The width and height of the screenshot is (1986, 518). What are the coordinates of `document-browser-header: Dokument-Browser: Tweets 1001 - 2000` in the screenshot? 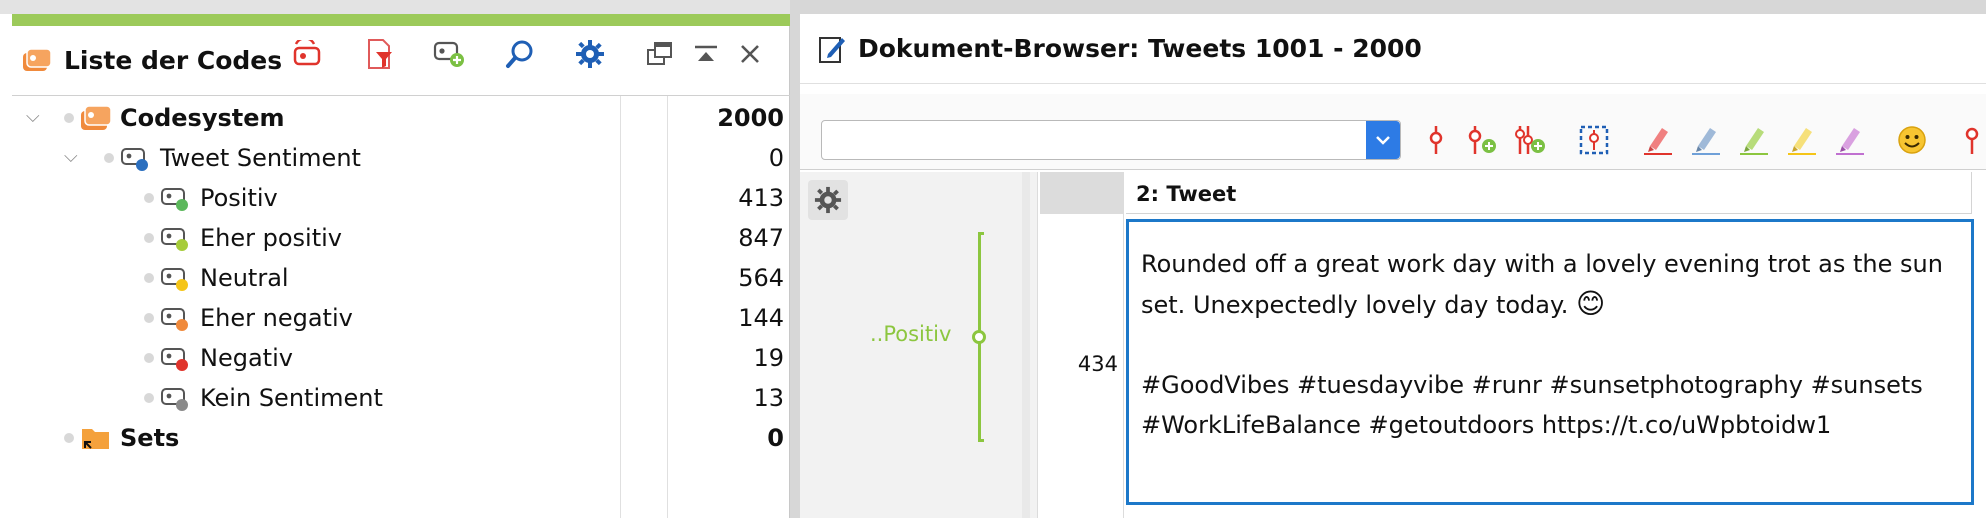 It's located at (1393, 49).